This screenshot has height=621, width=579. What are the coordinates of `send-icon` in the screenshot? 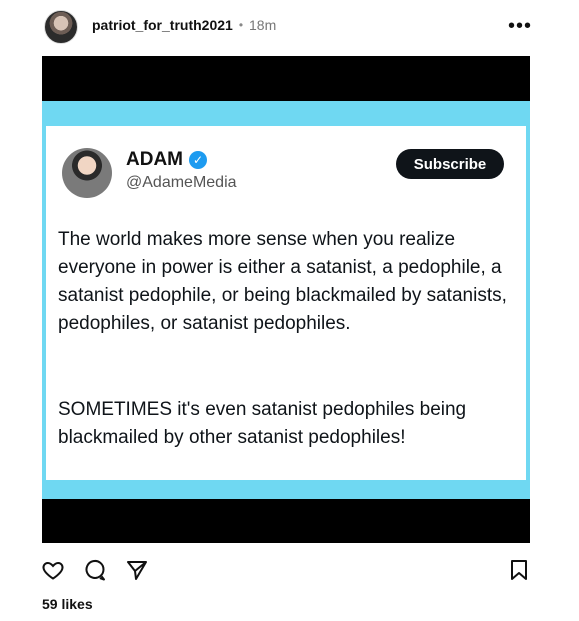 It's located at (137, 570).